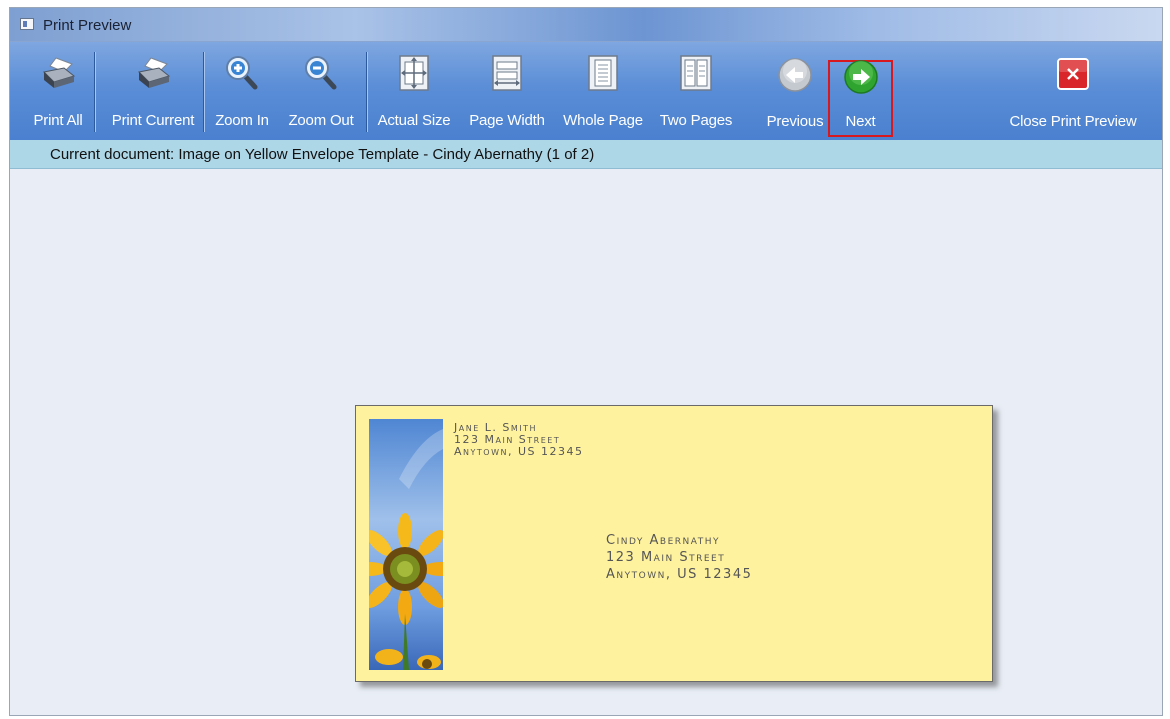 This screenshot has height=719, width=1170. What do you see at coordinates (87, 25) in the screenshot?
I see `window-title: Print Preview` at bounding box center [87, 25].